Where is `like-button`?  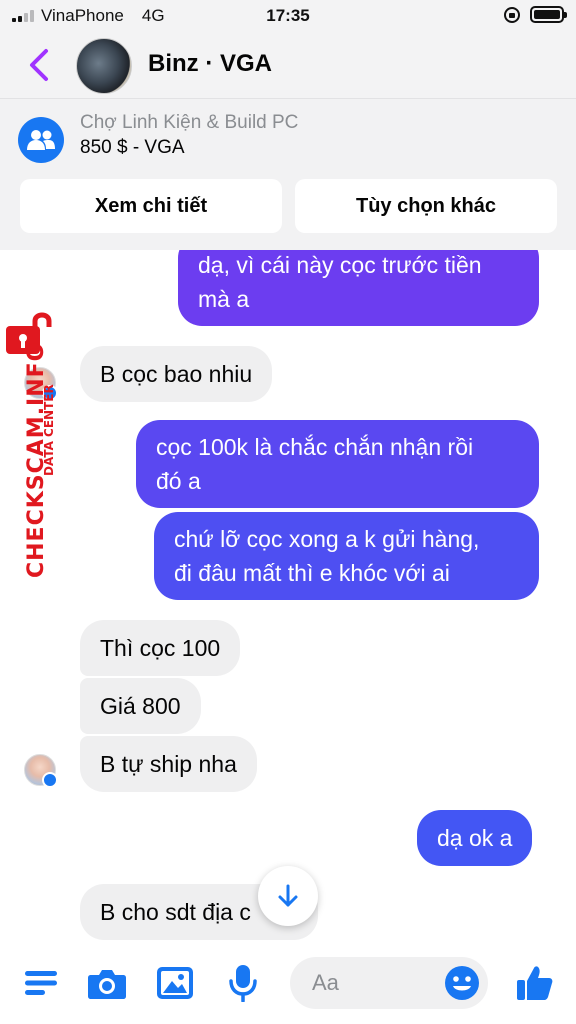
like-button is located at coordinates (535, 983).